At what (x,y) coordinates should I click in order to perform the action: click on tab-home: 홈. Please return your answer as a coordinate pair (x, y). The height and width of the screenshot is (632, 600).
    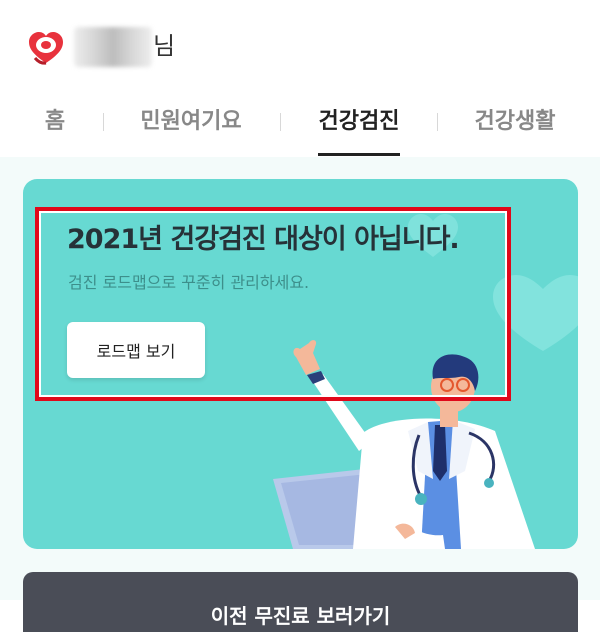
    Looking at the image, I should click on (55, 122).